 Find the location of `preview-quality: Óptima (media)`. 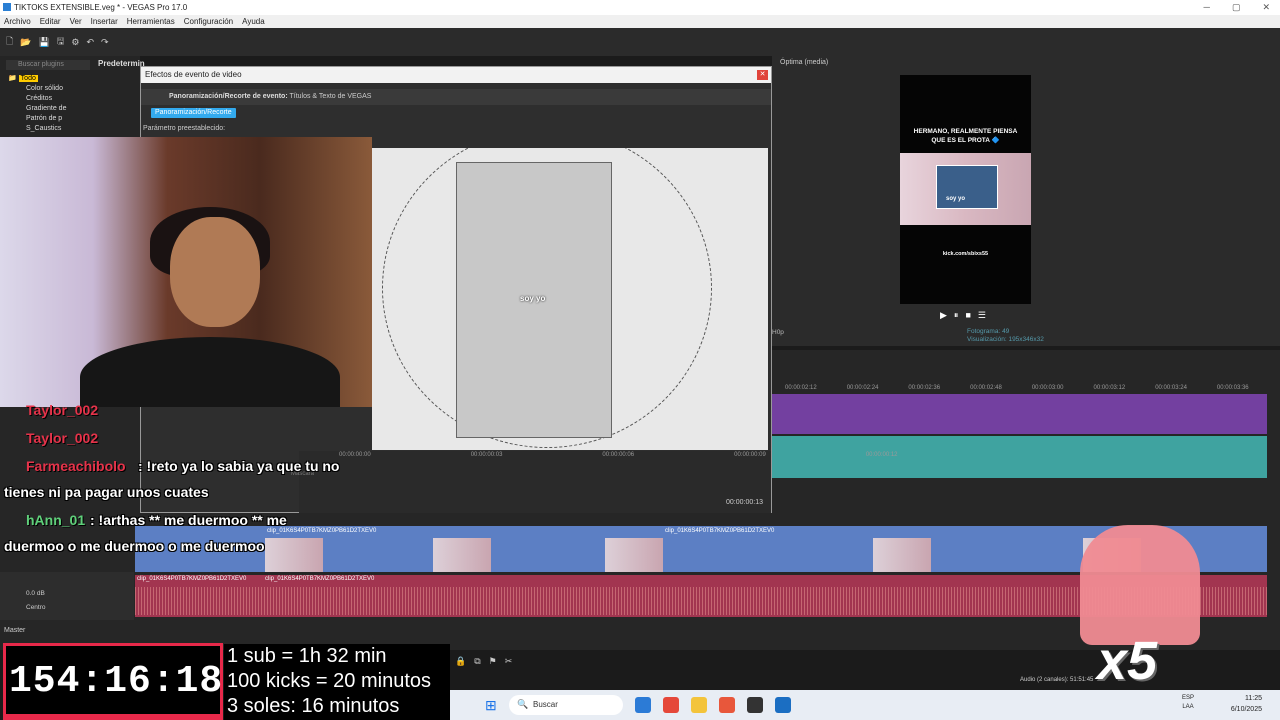

preview-quality: Óptima (media) is located at coordinates (804, 62).